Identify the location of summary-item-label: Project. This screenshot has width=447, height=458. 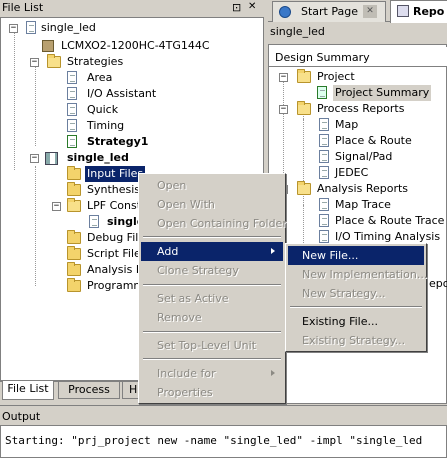
(336, 76).